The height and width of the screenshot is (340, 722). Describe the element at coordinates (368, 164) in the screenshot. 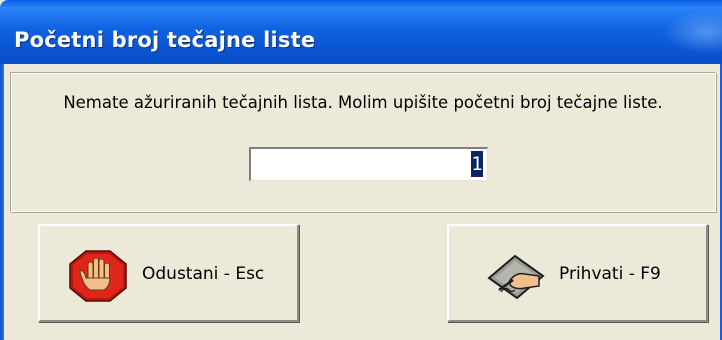

I see `start-number-input` at that location.